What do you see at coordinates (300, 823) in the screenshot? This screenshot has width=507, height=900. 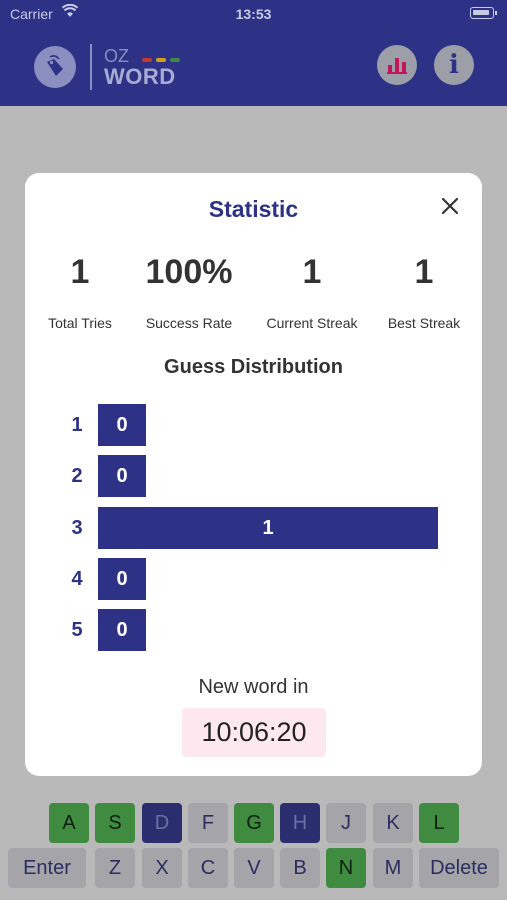 I see `key-h: H` at bounding box center [300, 823].